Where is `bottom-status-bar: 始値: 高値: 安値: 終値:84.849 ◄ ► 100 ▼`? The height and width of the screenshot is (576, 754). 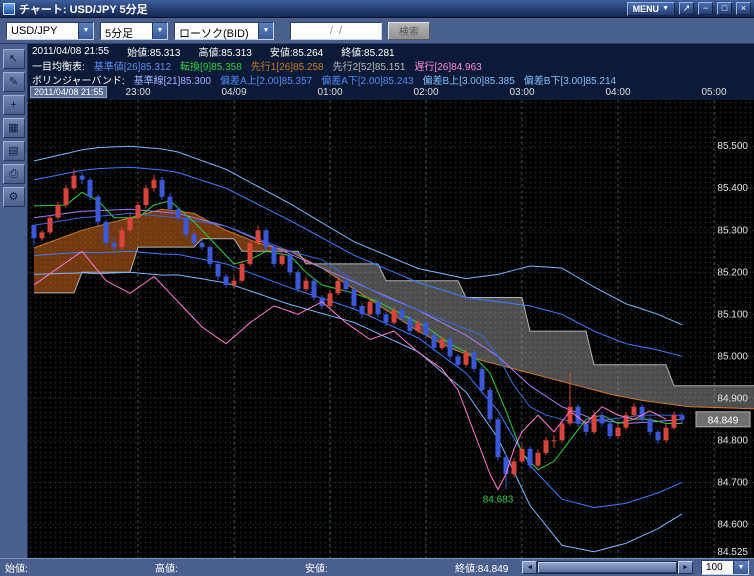
bottom-status-bar: 始値: 高値: 安値: 終値:84.849 ◄ ► 100 ▼ is located at coordinates (377, 567).